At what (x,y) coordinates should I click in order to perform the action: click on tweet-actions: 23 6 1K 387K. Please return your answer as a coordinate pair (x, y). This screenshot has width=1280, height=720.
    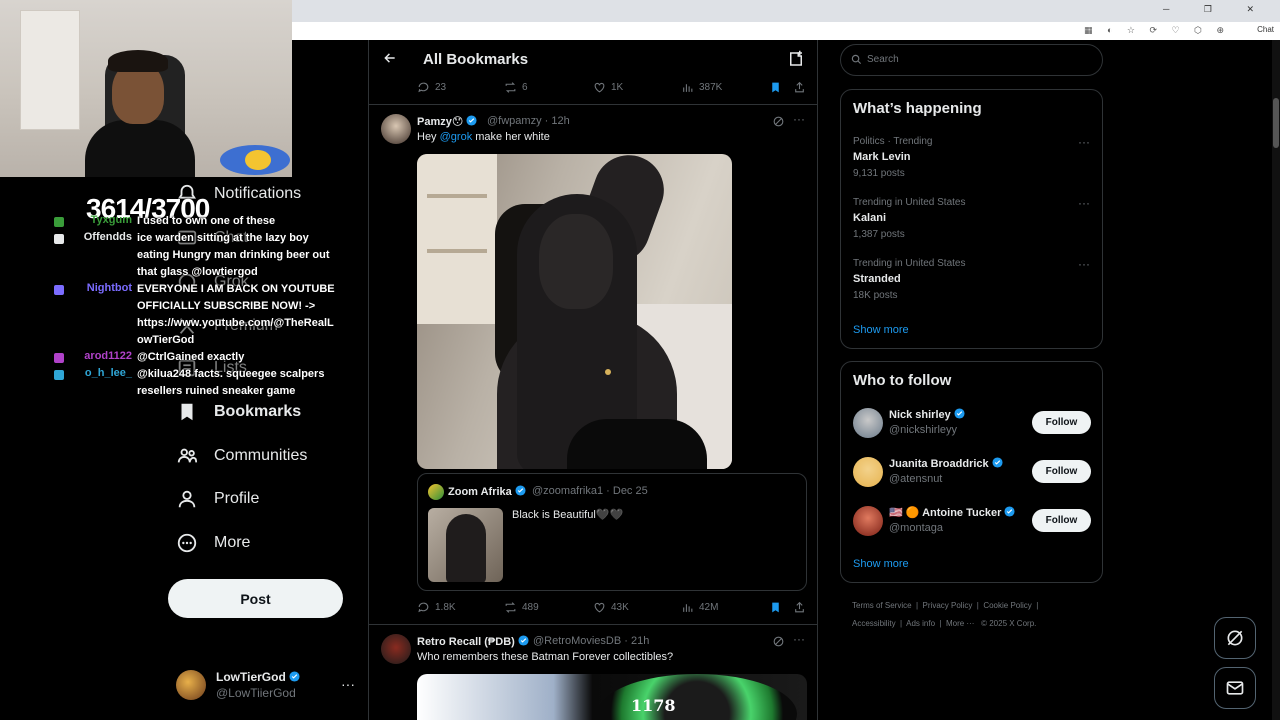
    Looking at the image, I should click on (612, 89).